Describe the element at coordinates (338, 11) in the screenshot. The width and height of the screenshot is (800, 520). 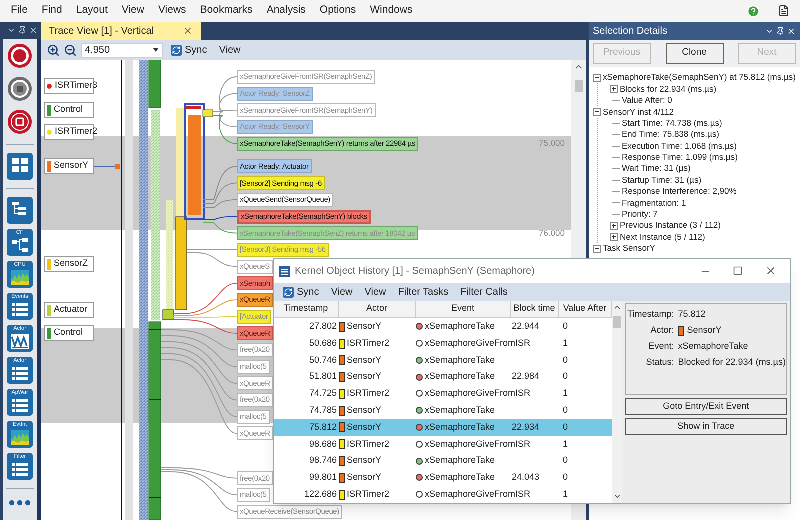
I see `menu-item: Options` at that location.